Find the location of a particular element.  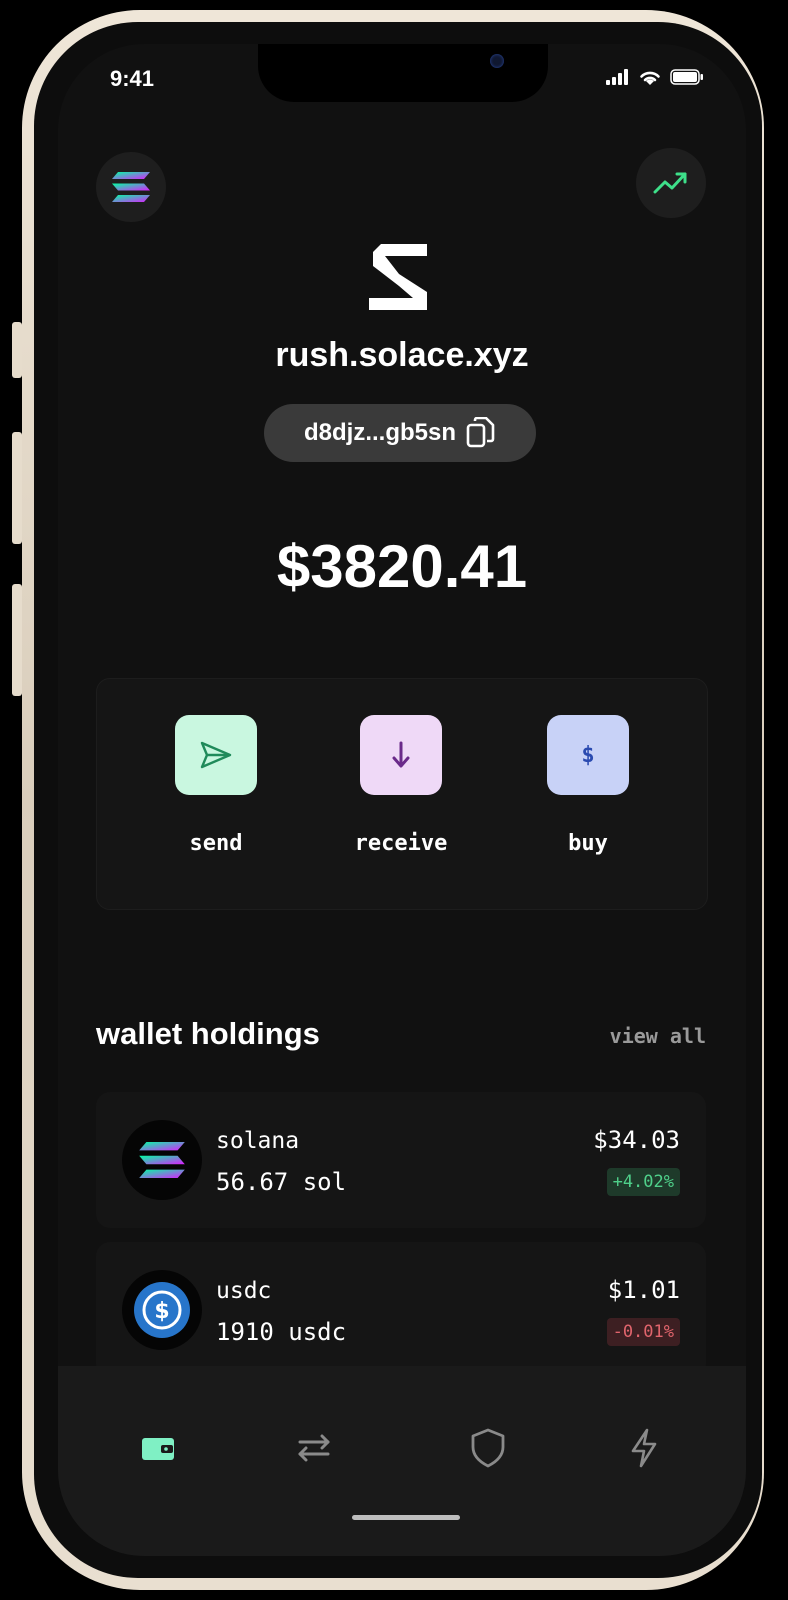

status-icons is located at coordinates (655, 77).